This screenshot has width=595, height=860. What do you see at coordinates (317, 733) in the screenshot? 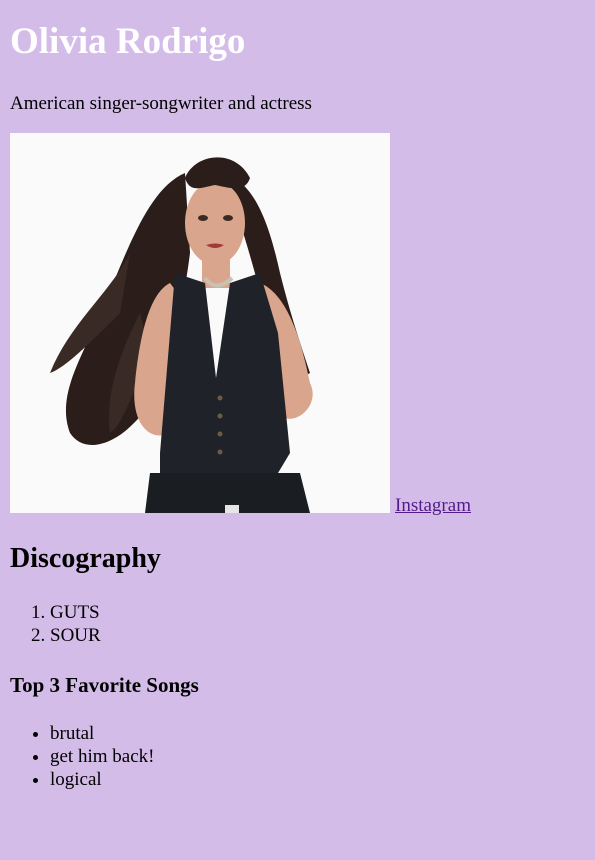
I see `list-item: brutal` at bounding box center [317, 733].